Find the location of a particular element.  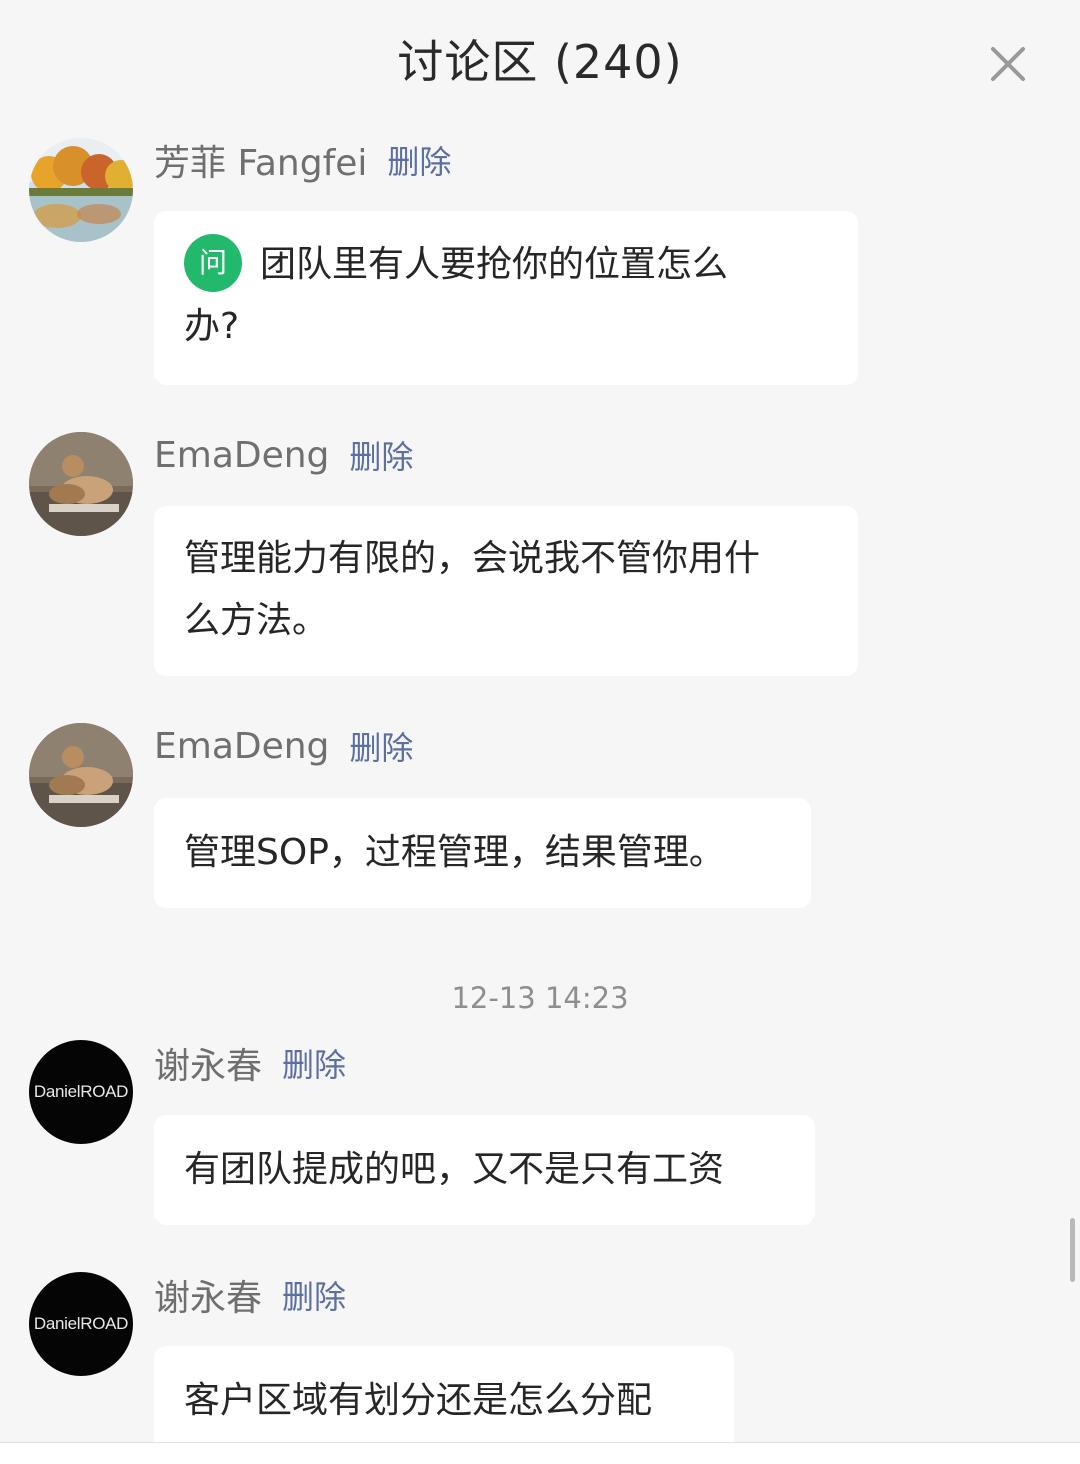

close-icon is located at coordinates (1008, 64).